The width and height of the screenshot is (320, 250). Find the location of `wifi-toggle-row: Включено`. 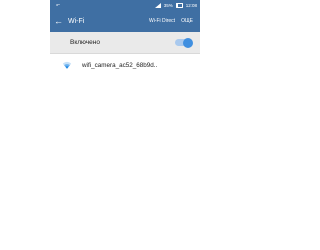

wifi-toggle-row: Включено is located at coordinates (125, 43).